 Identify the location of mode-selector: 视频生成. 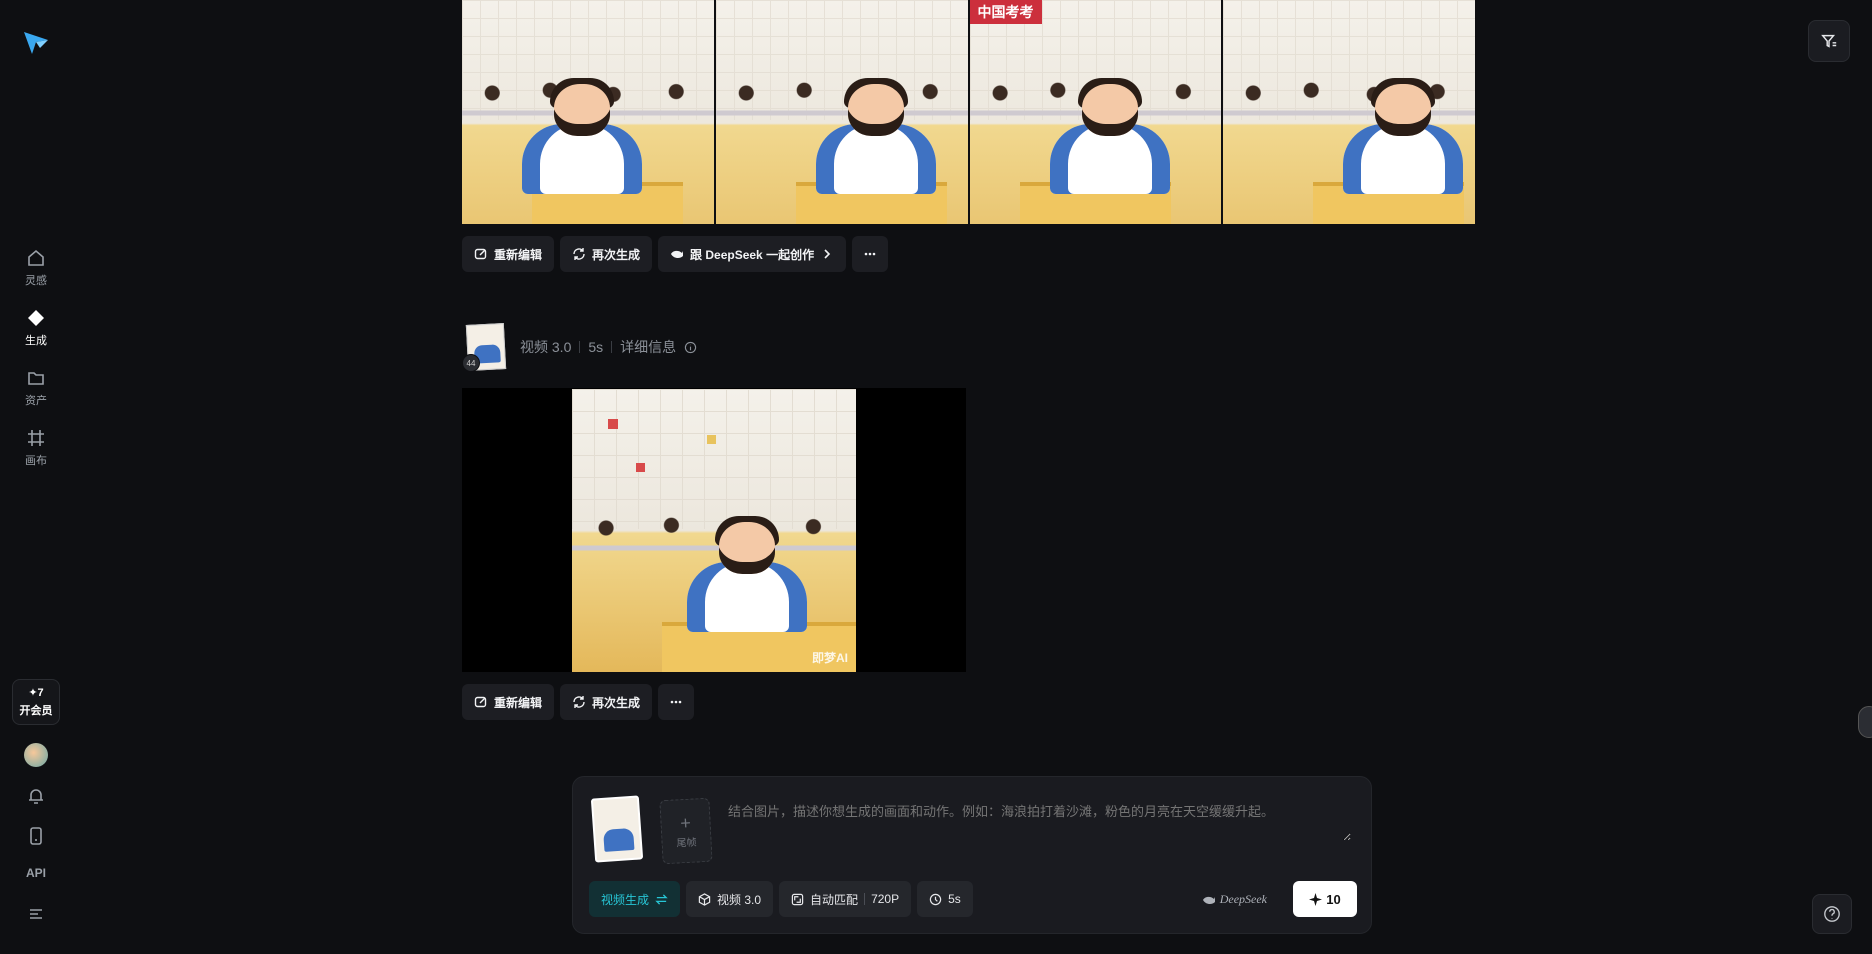
(635, 899).